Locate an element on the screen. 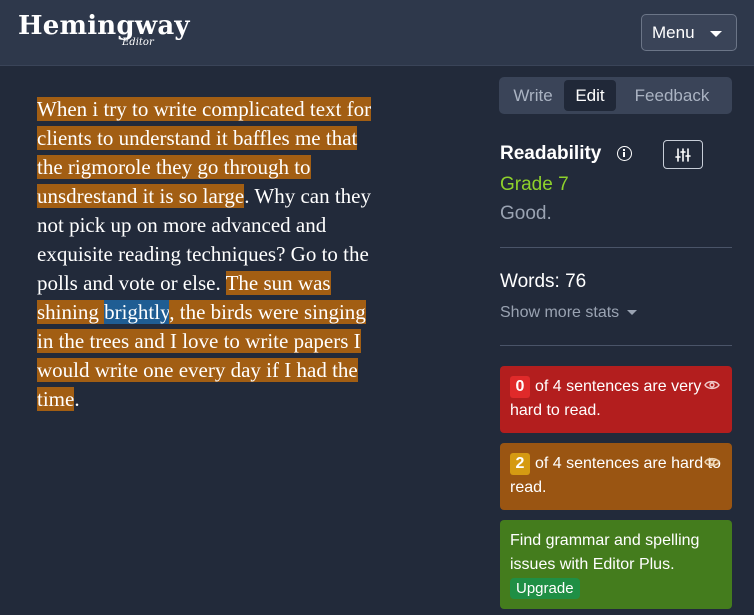  very-hard-count-badge: 0 is located at coordinates (520, 387).